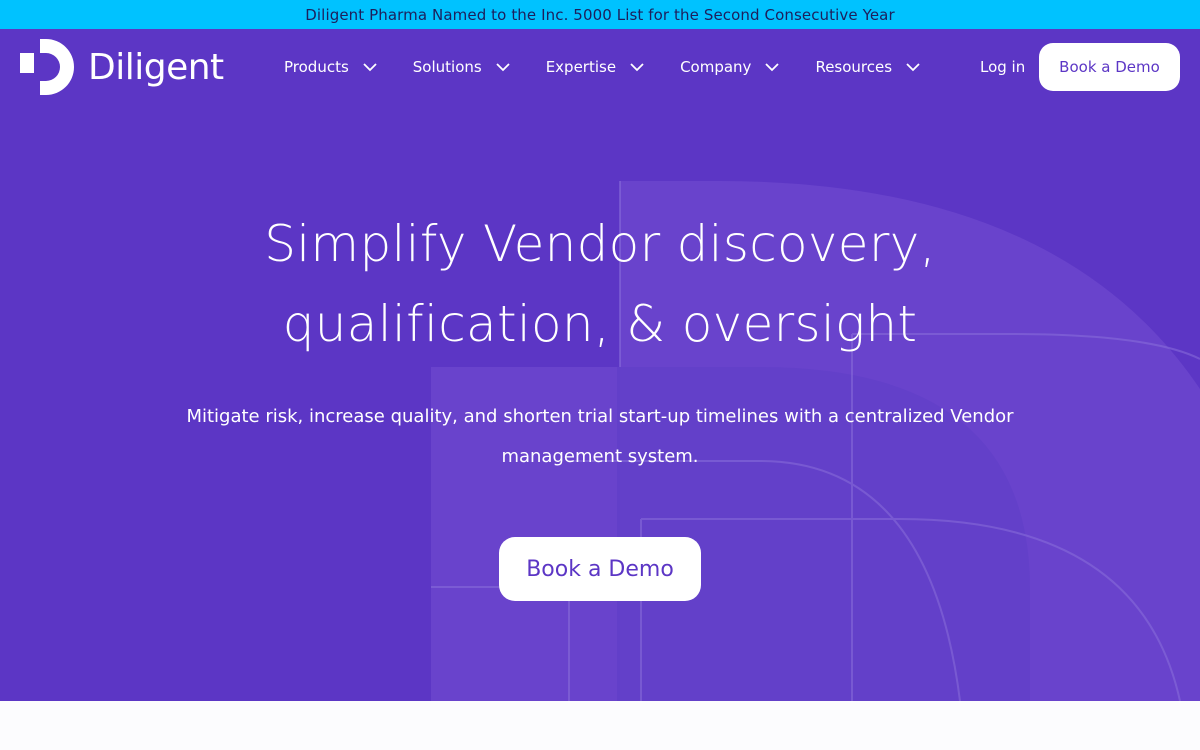  Describe the element at coordinates (47, 67) in the screenshot. I see `diligent-logo-icon` at that location.